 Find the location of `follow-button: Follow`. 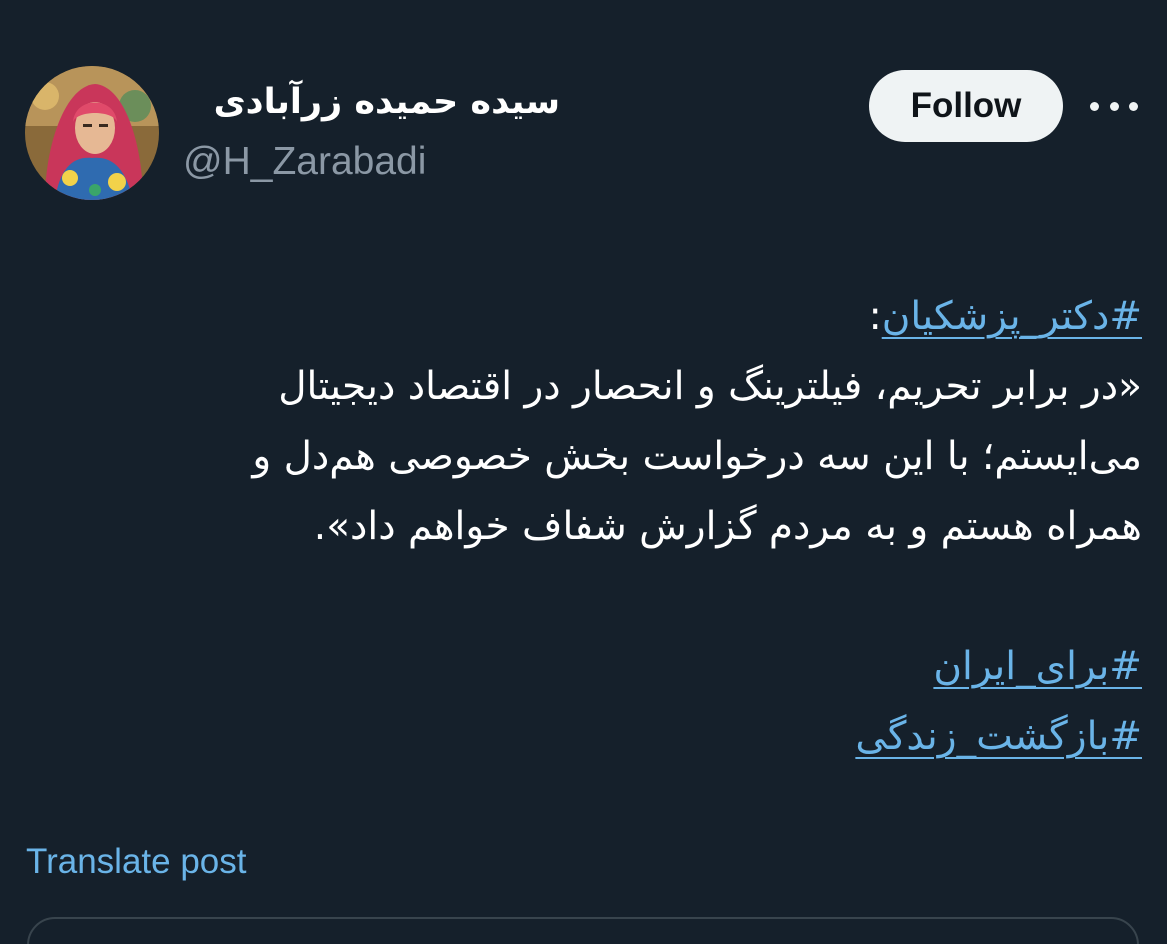

follow-button: Follow is located at coordinates (966, 106).